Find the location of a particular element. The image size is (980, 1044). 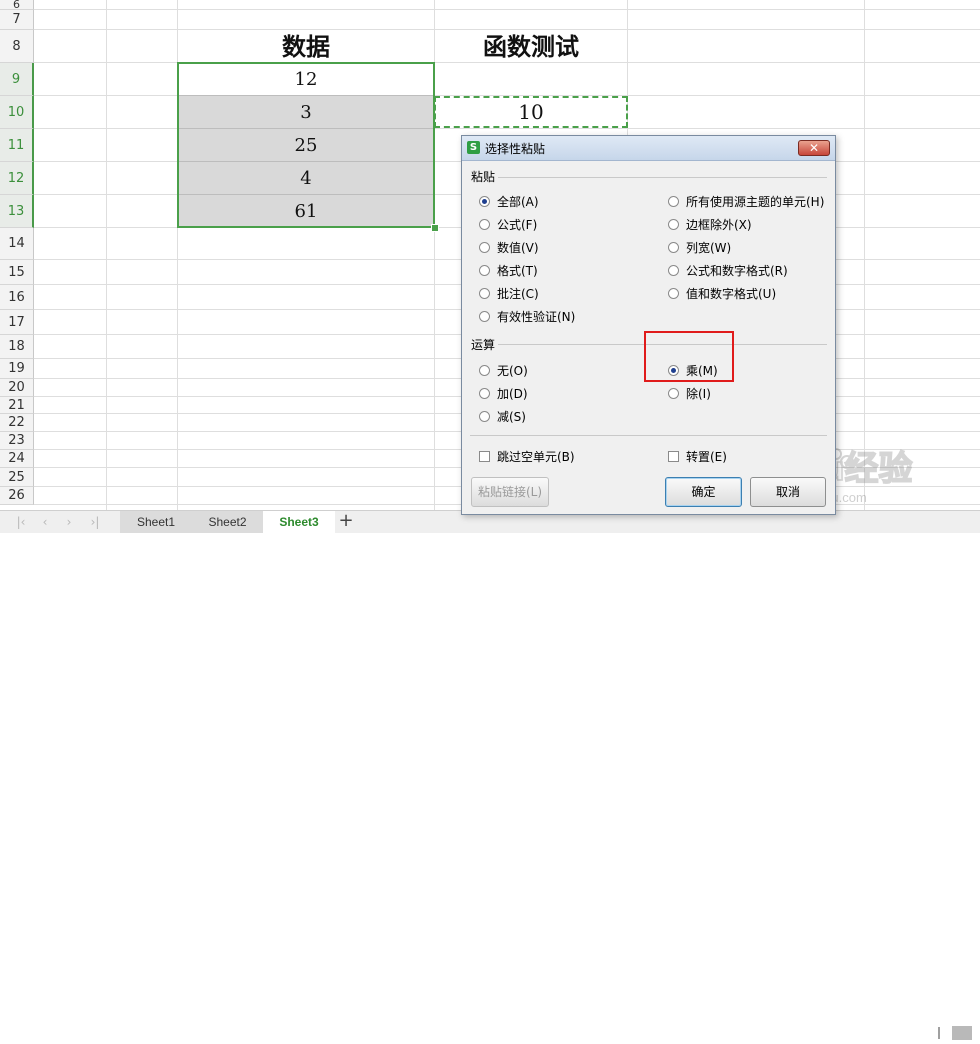

data-cell: 3 is located at coordinates (306, 112).